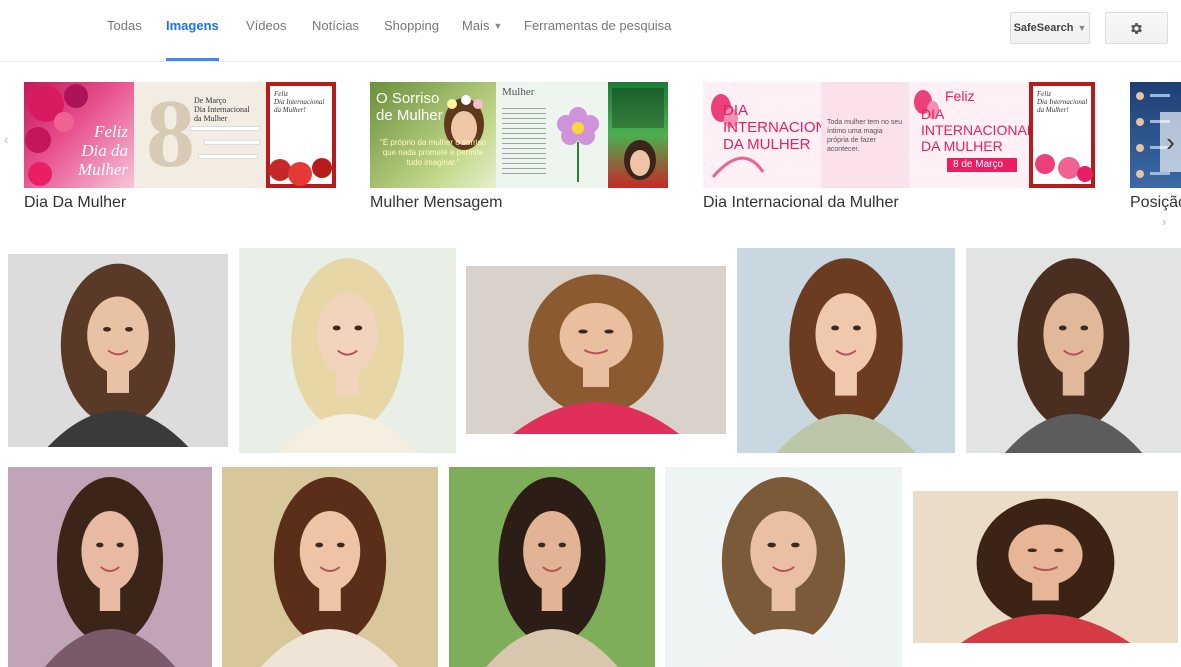 Image resolution: width=1181 pixels, height=667 pixels. I want to click on safesearch-button: SafeSearch ▼, so click(1050, 28).